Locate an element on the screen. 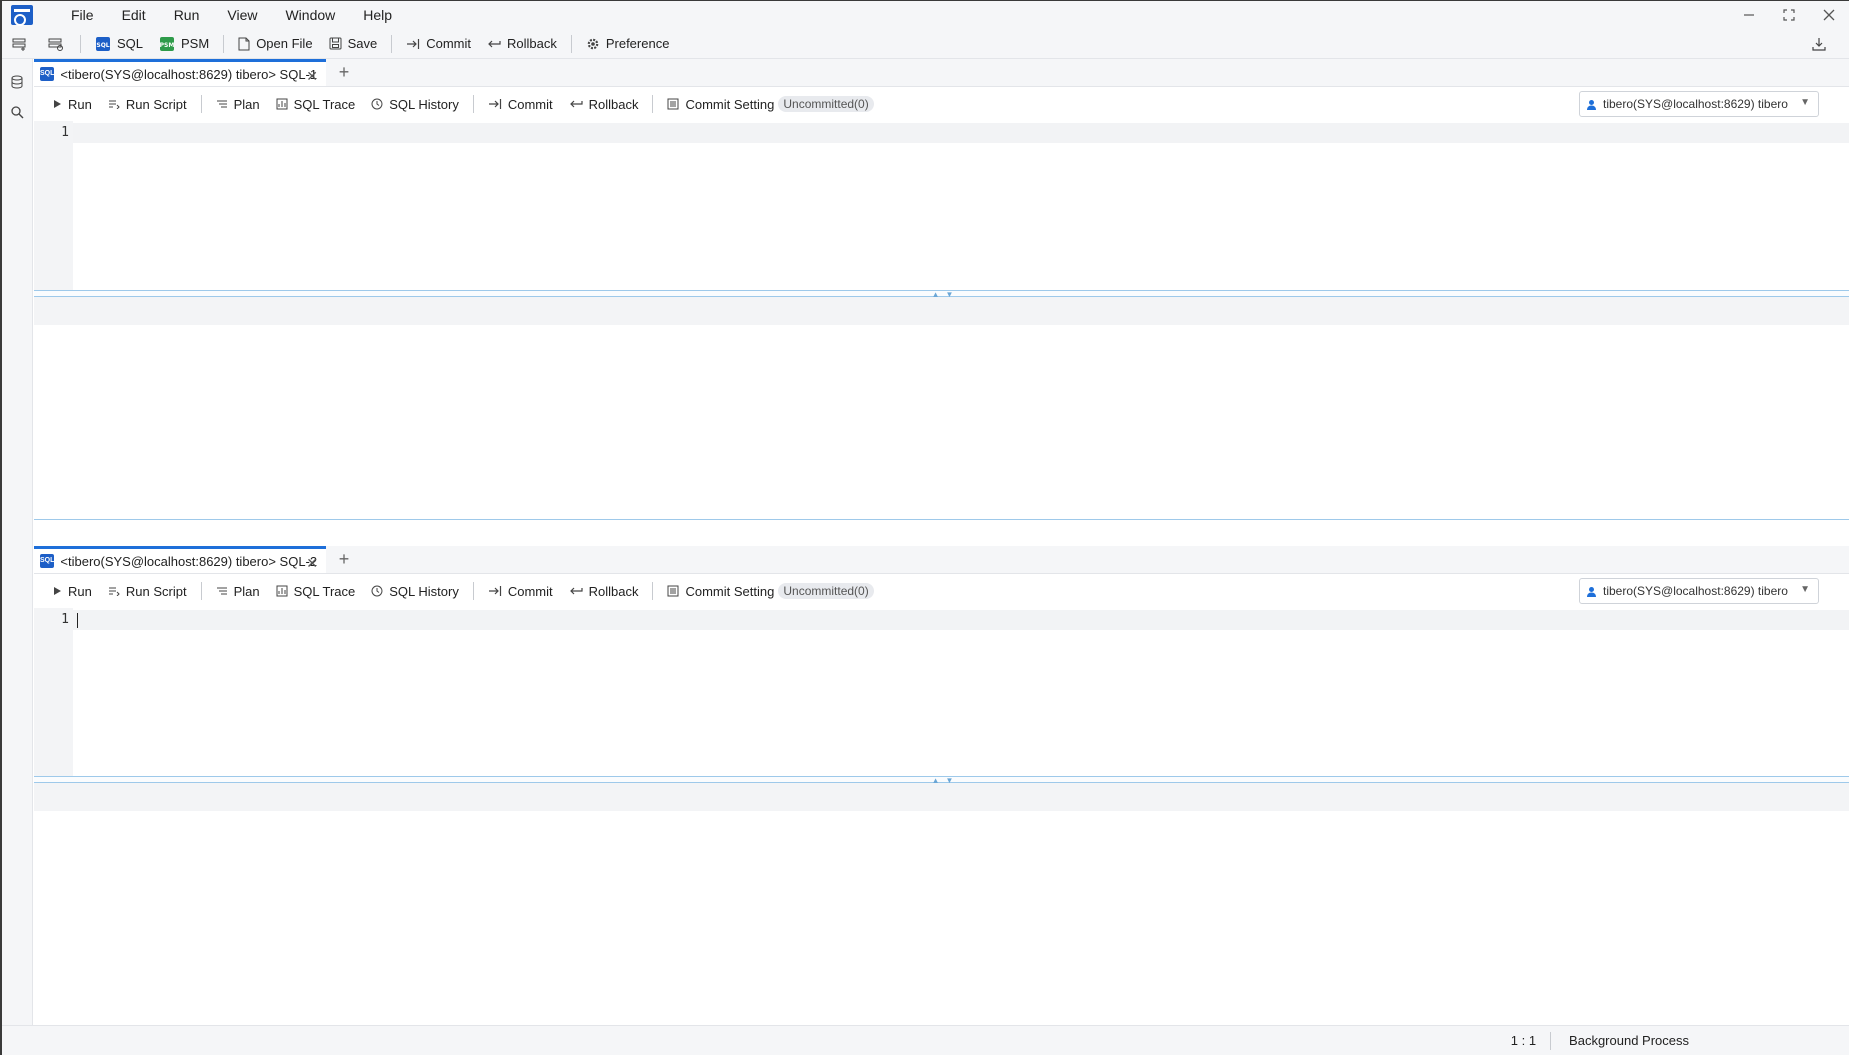  open-file-label: Open File is located at coordinates (284, 43).